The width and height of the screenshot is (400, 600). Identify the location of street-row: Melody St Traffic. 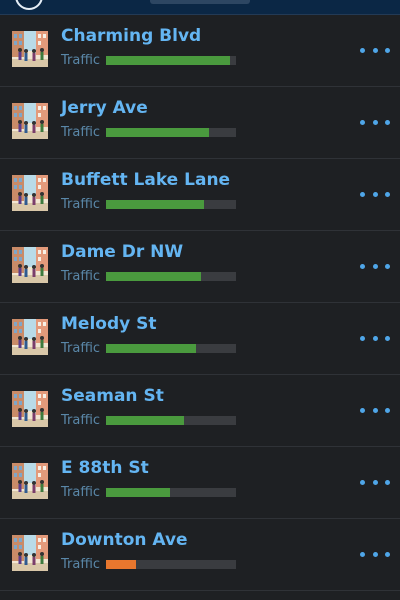
(200, 339).